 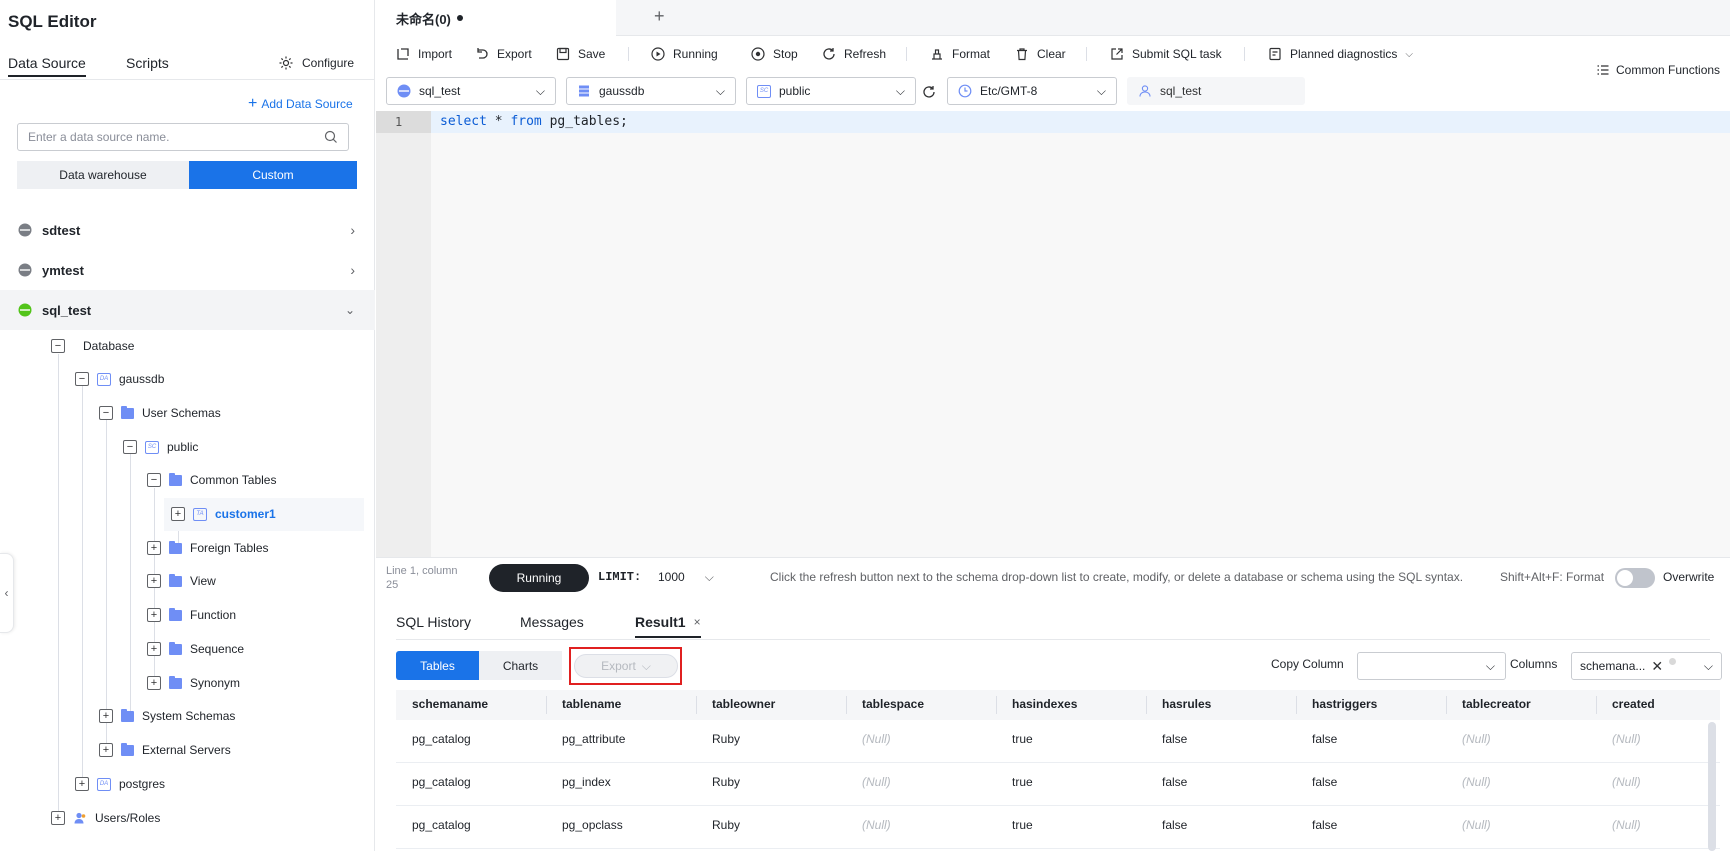 What do you see at coordinates (1186, 704) in the screenshot?
I see `column-header: hasrules` at bounding box center [1186, 704].